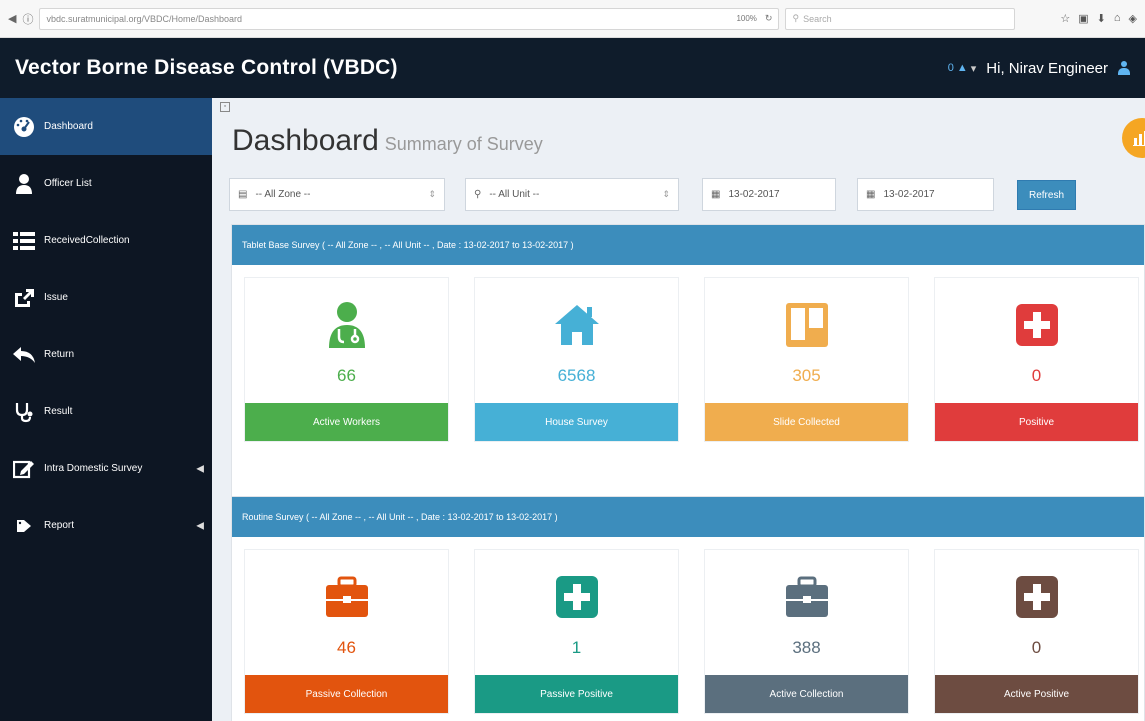  What do you see at coordinates (24, 469) in the screenshot?
I see `edit-icon` at bounding box center [24, 469].